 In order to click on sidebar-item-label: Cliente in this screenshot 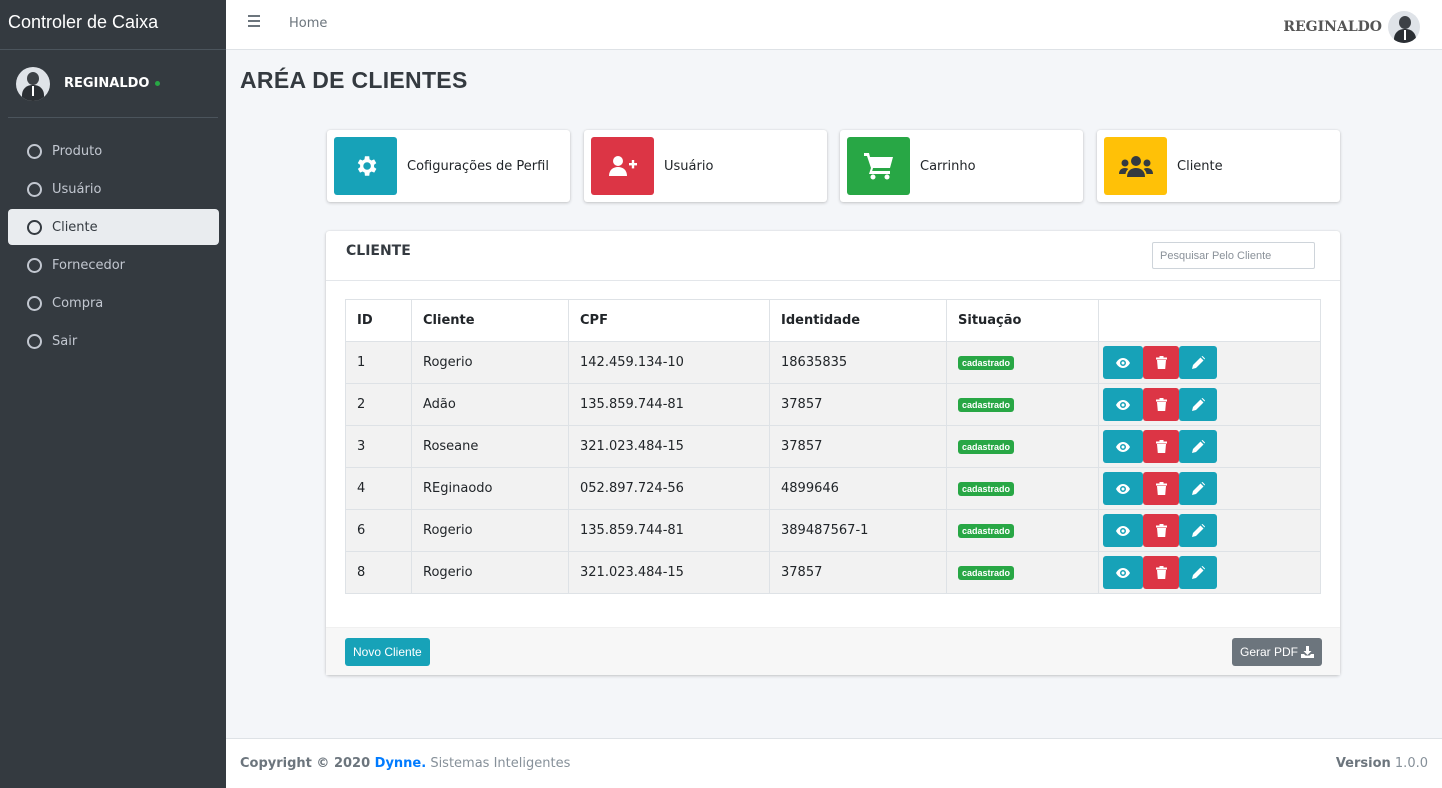, I will do `click(75, 227)`.